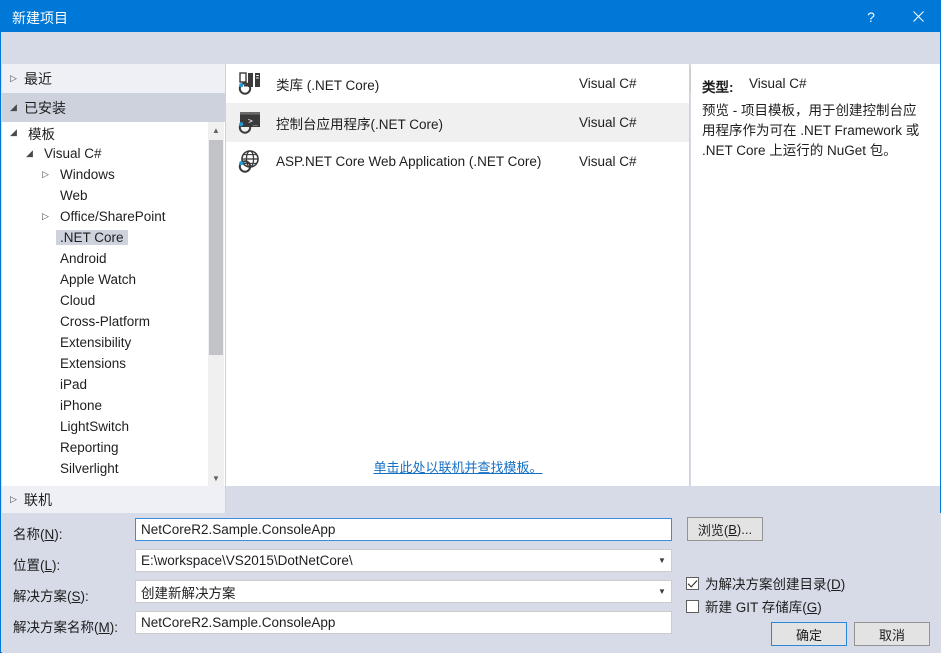  Describe the element at coordinates (251, 123) in the screenshot. I see `console-app-icon: >_` at that location.